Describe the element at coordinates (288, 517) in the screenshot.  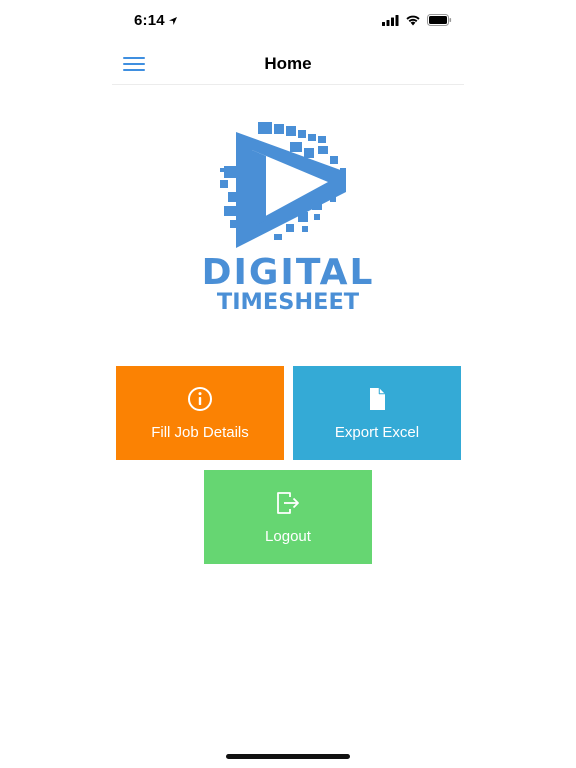
I see `logout-button: Logout` at that location.